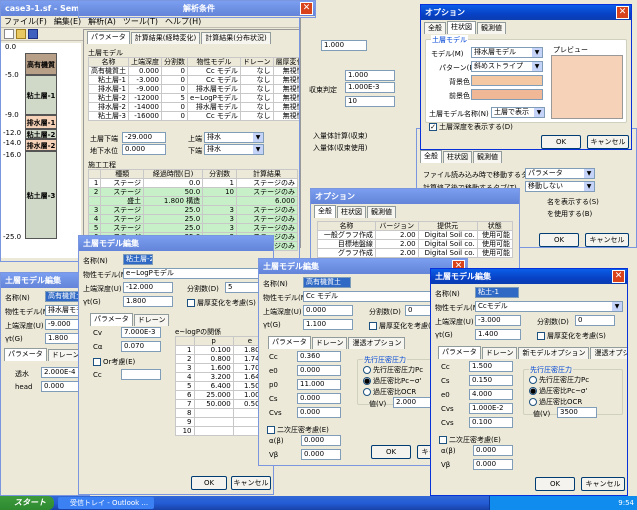  I want to click on table-row: 目標地盤線 2.00 Digital Soil co. 使用可能, so click(415, 244).